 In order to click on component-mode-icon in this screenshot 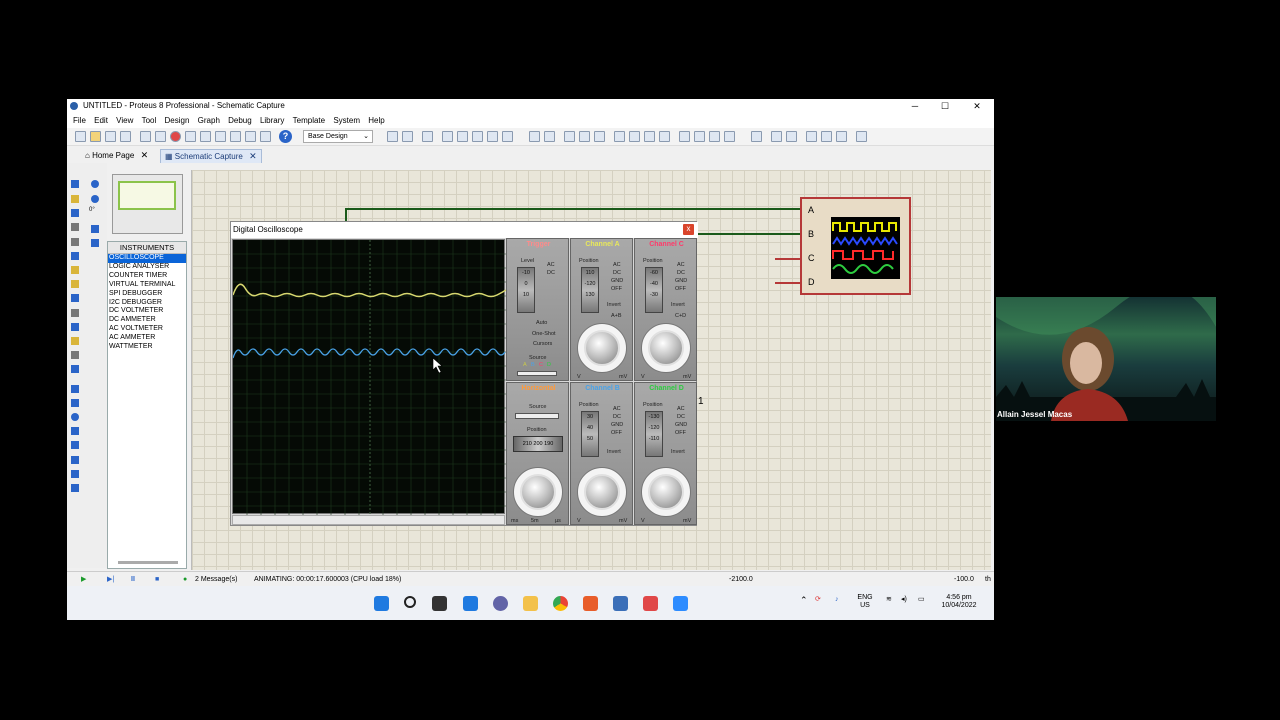, I will do `click(75, 199)`.